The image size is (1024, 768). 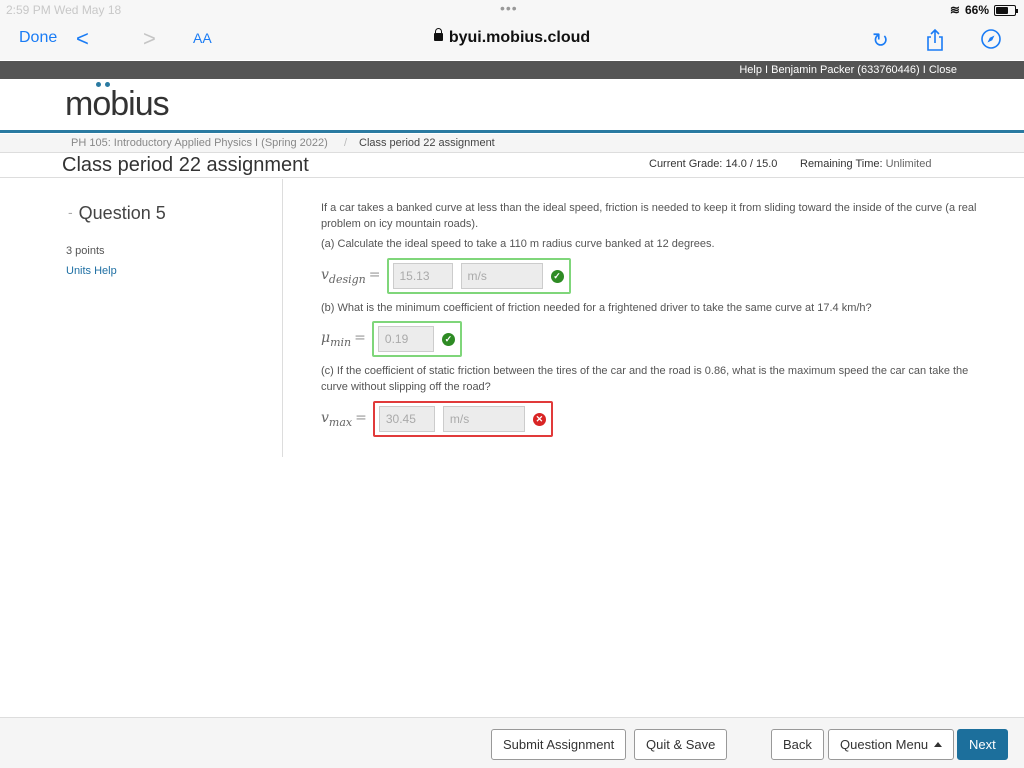 What do you see at coordinates (841, 164) in the screenshot?
I see `remaining-label: Remaining Time:` at bounding box center [841, 164].